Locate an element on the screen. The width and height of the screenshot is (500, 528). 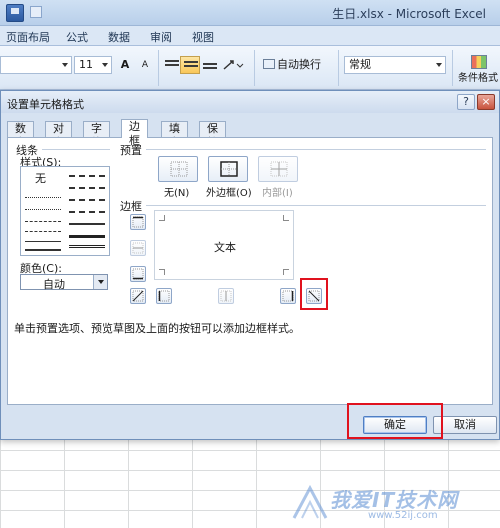
orientation-button is located at coordinates (233, 65).